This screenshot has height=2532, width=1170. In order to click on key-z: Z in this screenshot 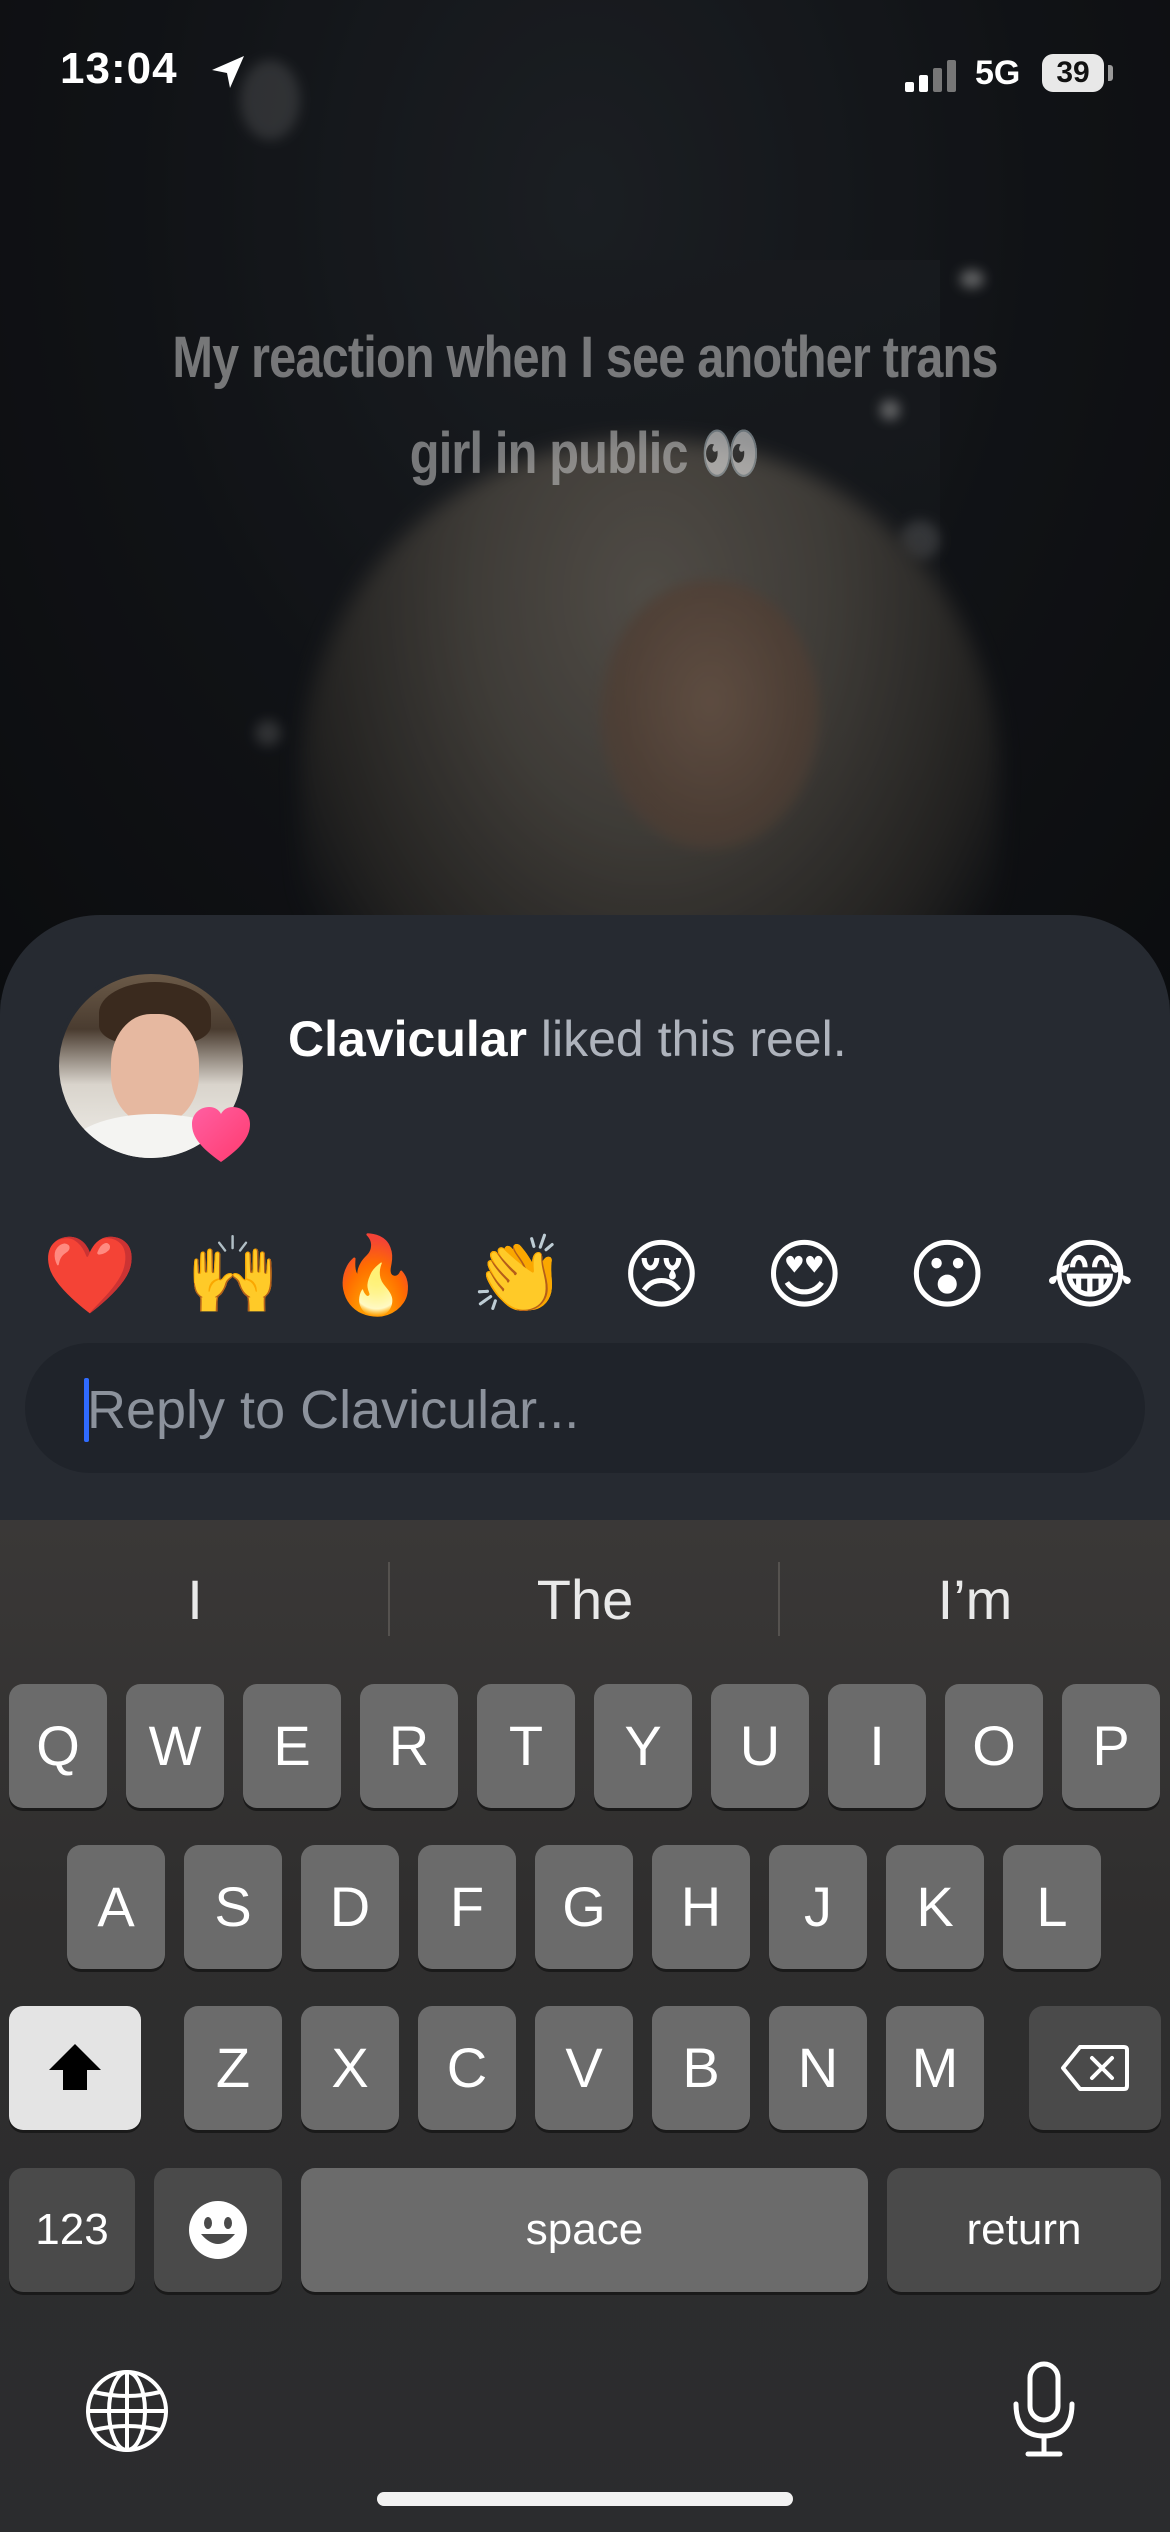, I will do `click(233, 2068)`.